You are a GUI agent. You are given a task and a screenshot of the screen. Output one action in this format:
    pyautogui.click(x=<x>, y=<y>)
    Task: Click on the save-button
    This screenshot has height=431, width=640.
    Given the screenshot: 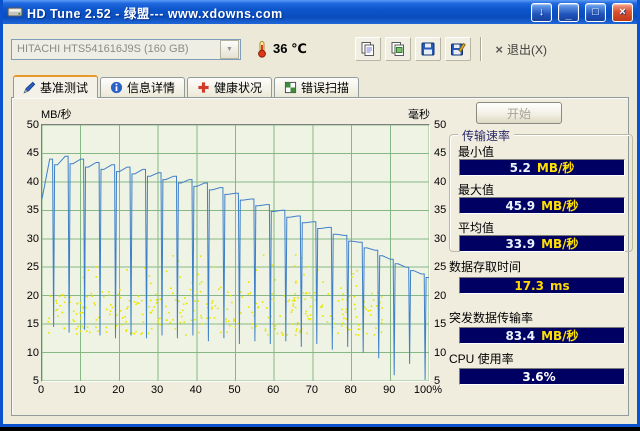 What is the action you would take?
    pyautogui.click(x=428, y=49)
    